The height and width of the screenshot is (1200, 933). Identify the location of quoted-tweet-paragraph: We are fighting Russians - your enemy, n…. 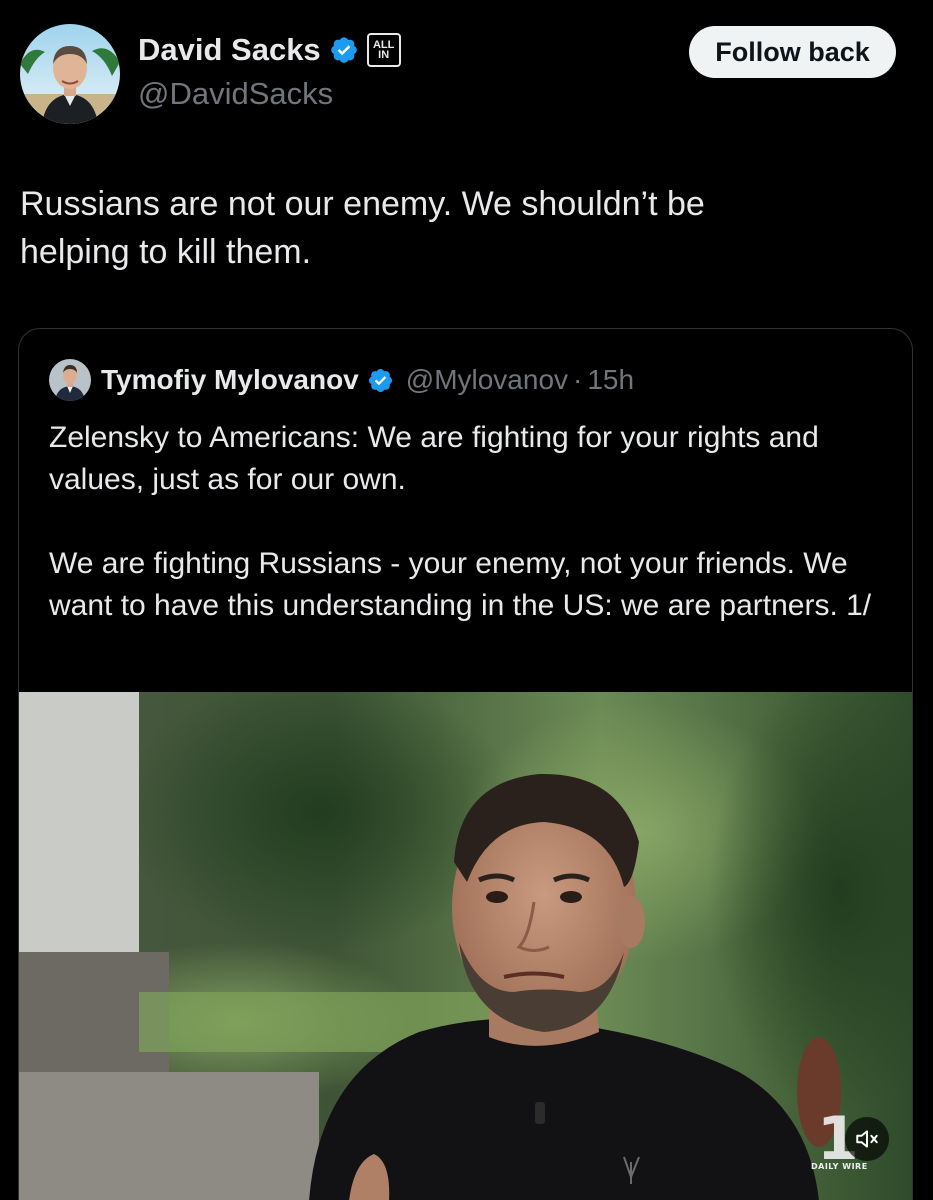
(460, 584).